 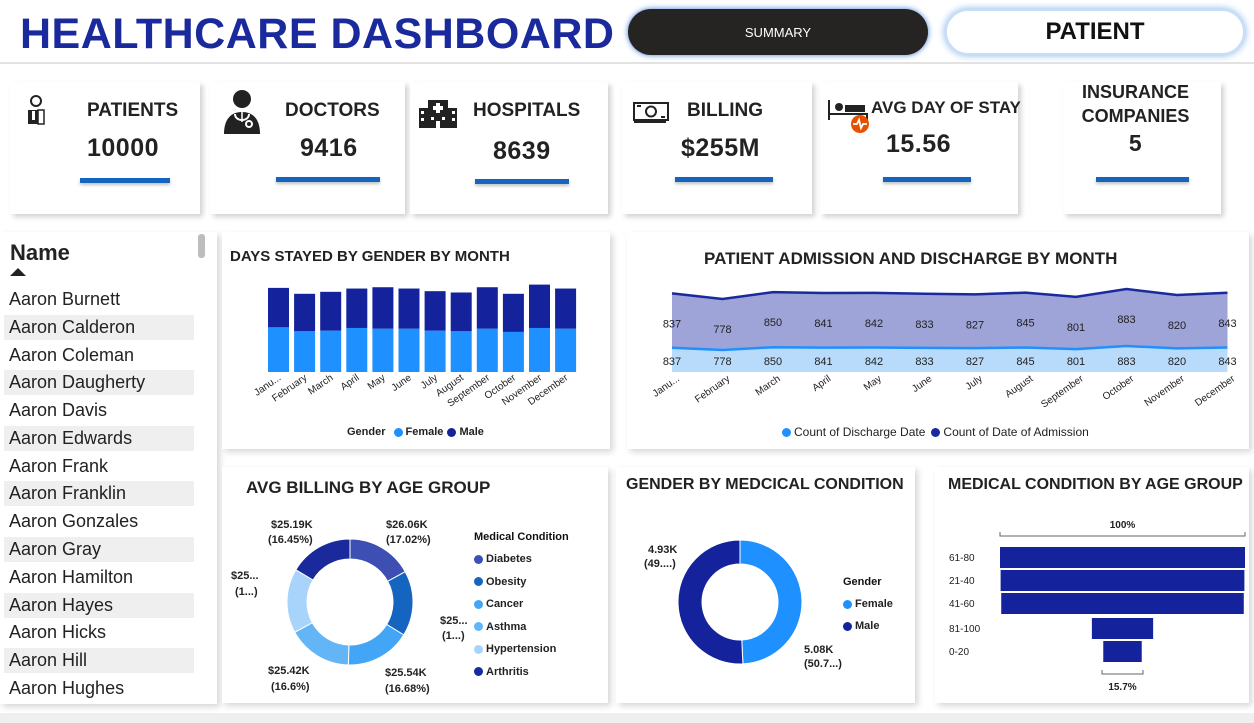 I want to click on slicer-item: Aaron Burnett, so click(x=99, y=299).